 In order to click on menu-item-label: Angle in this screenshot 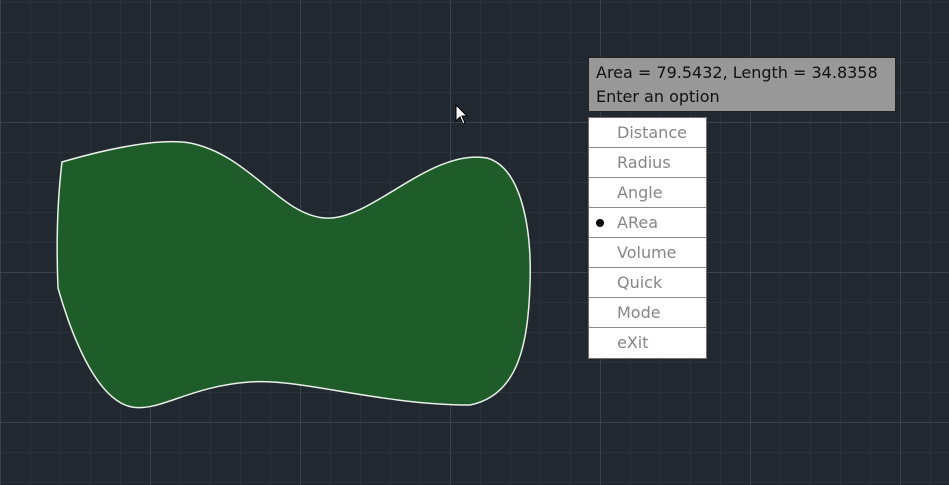, I will do `click(640, 192)`.